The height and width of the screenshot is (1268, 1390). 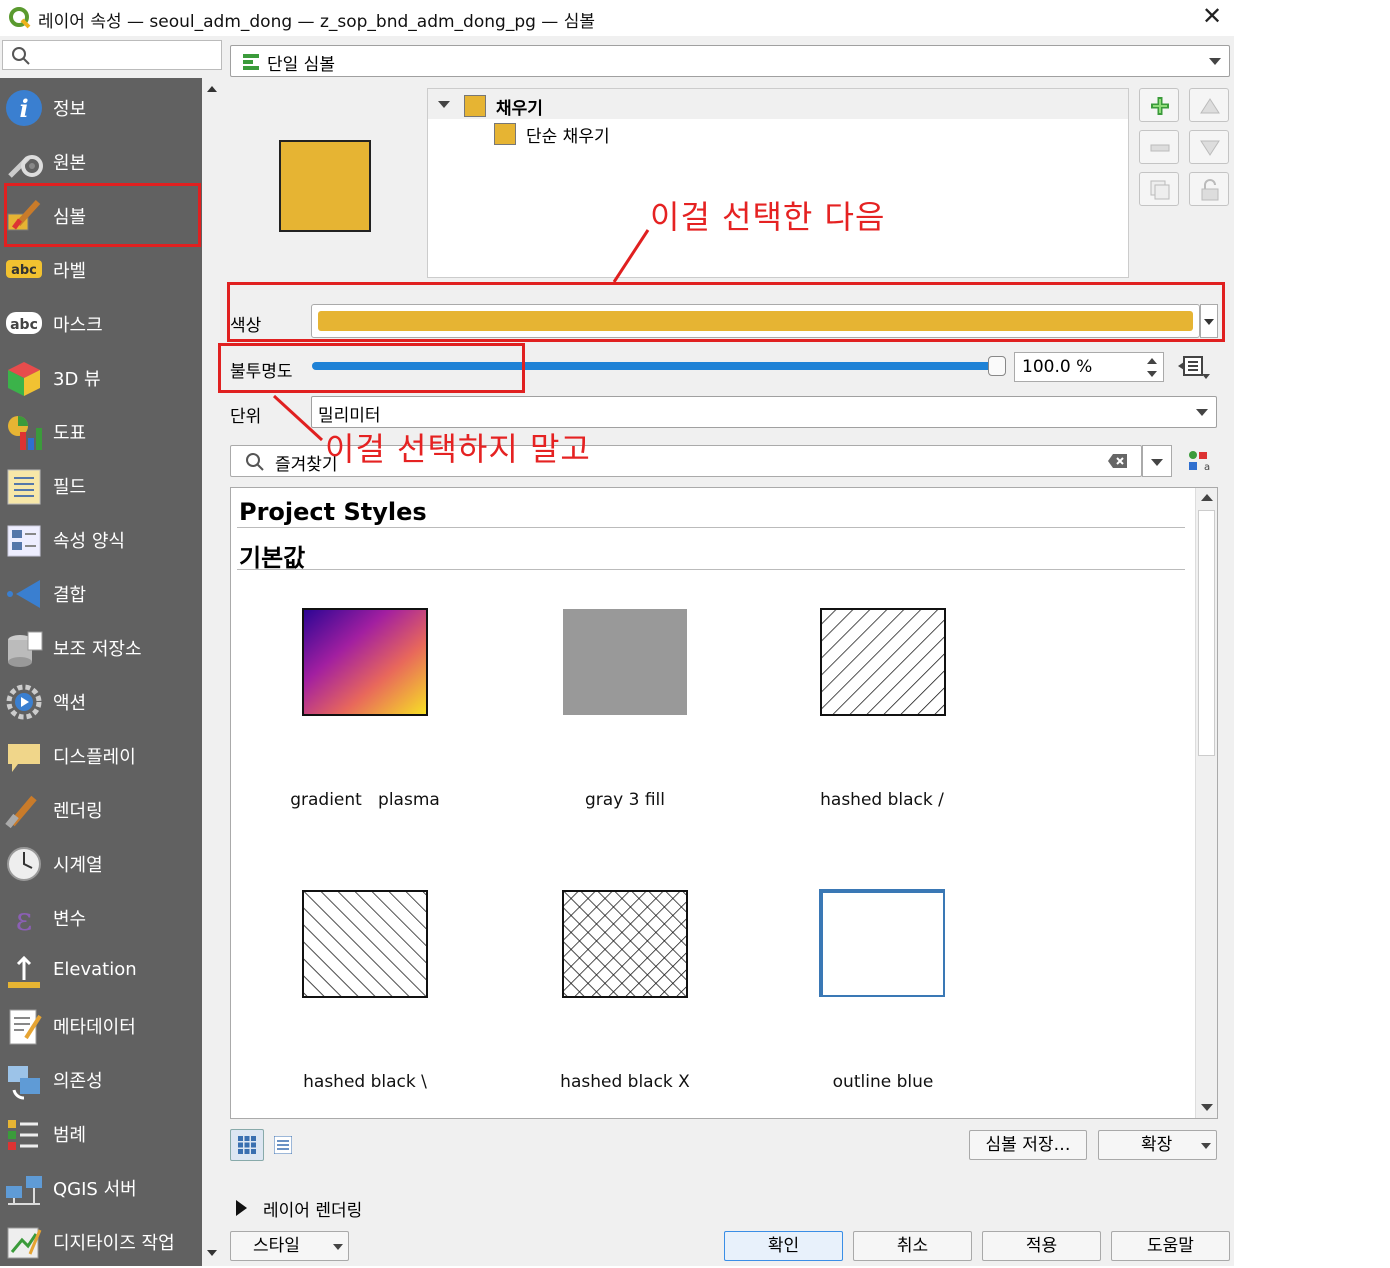 What do you see at coordinates (25, 1027) in the screenshot?
I see `metadata-icon` at bounding box center [25, 1027].